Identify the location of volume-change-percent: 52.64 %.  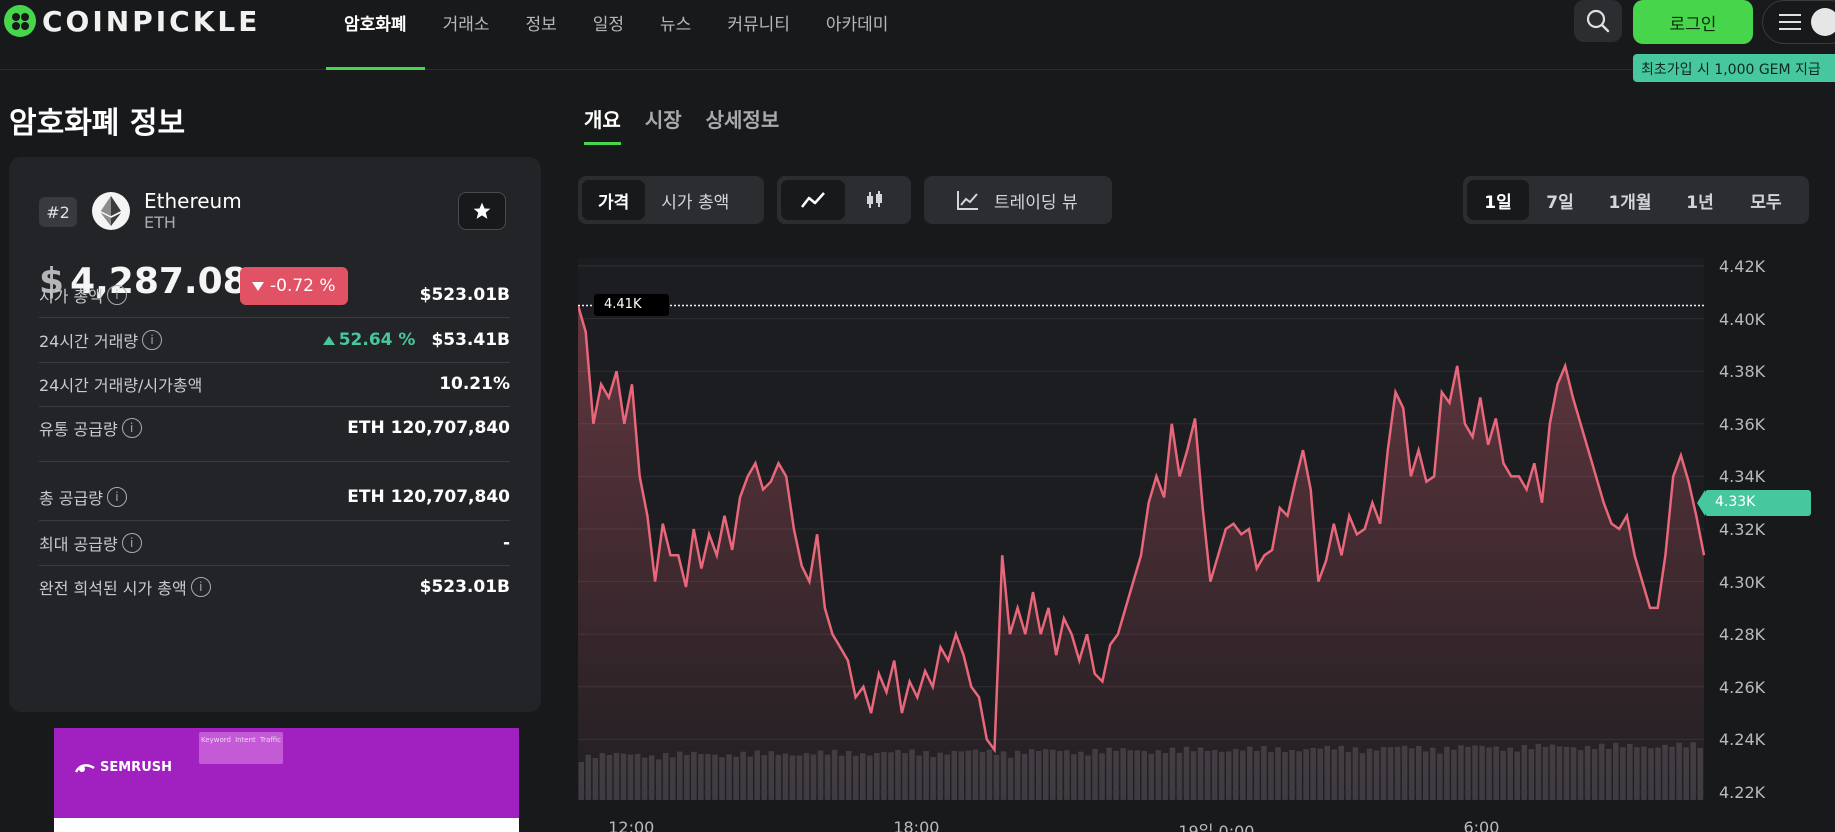
(377, 340).